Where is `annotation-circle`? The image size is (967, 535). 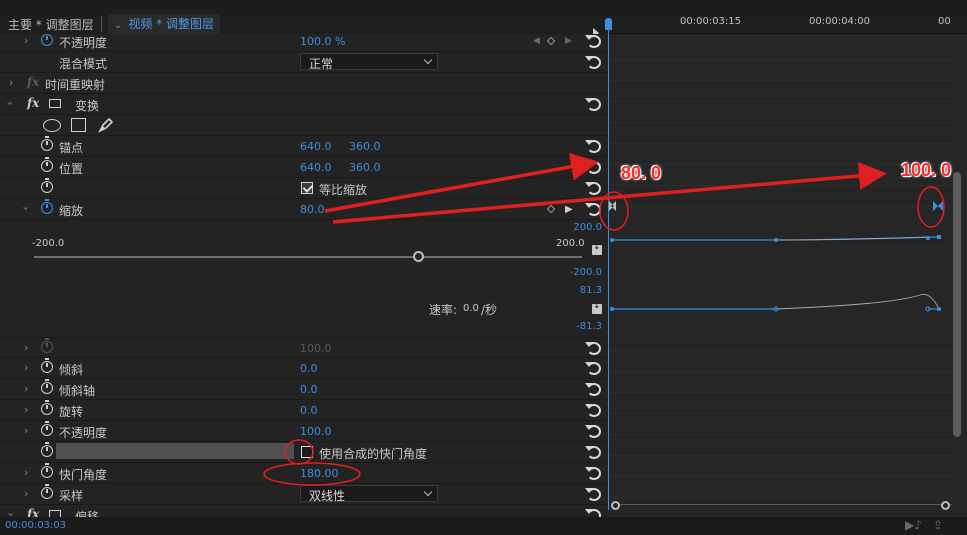
annotation-circle is located at coordinates (931, 207).